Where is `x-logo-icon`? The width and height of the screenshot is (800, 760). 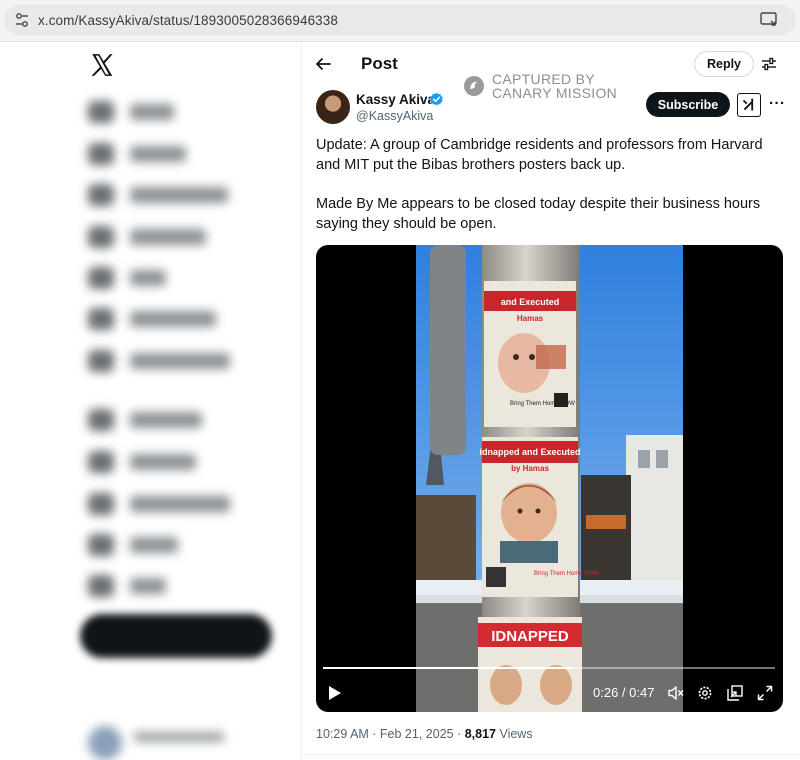 x-logo-icon is located at coordinates (102, 65).